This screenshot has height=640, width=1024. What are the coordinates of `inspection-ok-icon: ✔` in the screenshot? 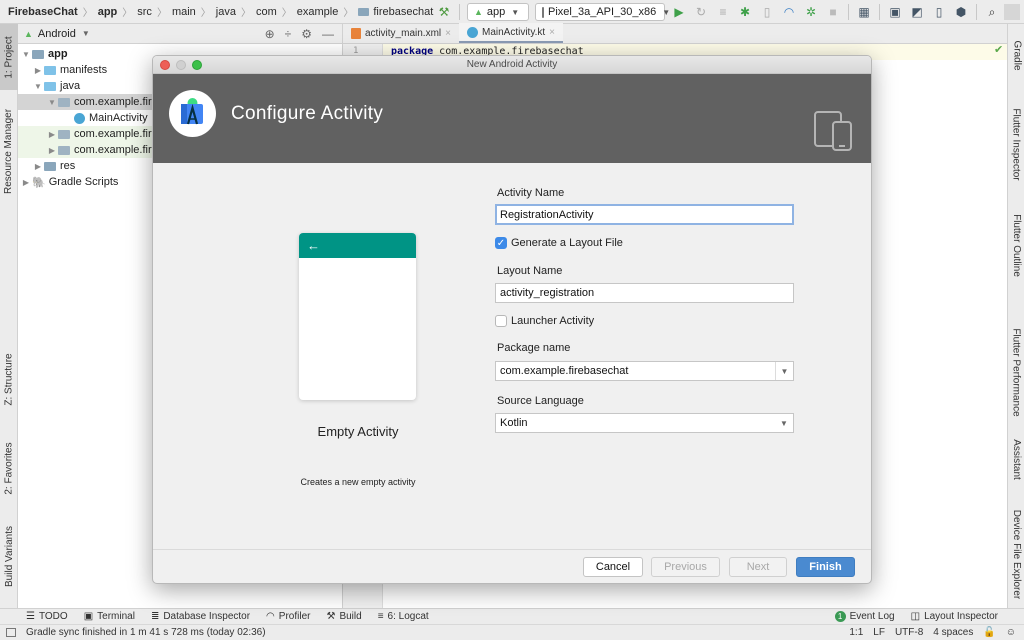 It's located at (998, 49).